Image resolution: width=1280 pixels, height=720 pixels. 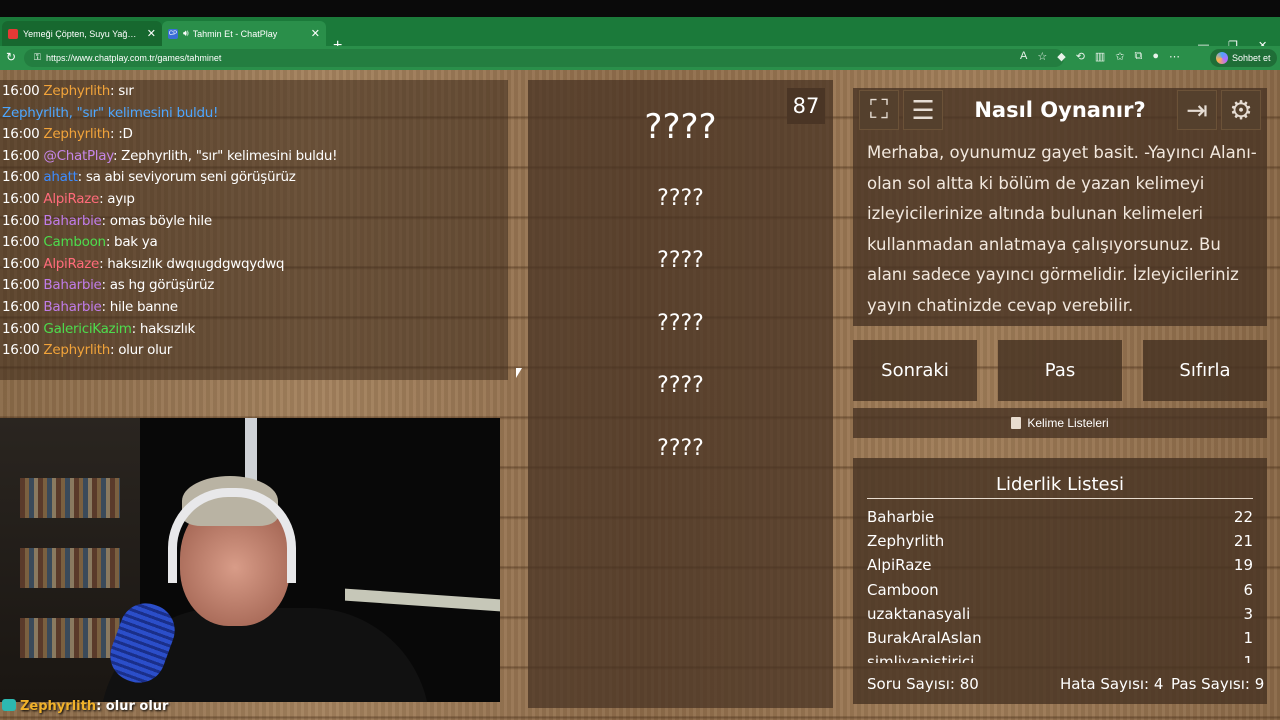 I want to click on overlay-message: : olur olur, so click(x=132, y=706).